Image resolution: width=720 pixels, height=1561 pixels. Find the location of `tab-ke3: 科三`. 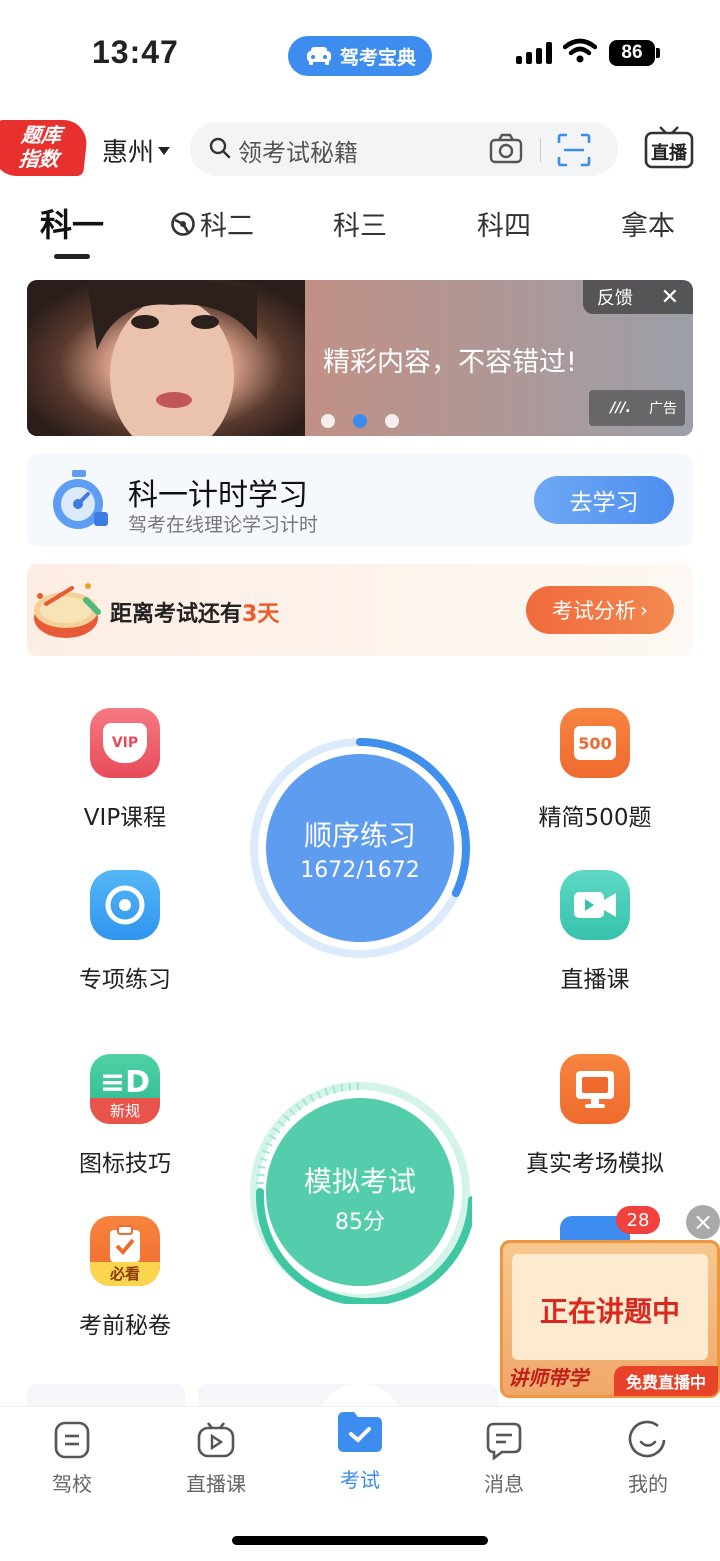

tab-ke3: 科三 is located at coordinates (360, 223).